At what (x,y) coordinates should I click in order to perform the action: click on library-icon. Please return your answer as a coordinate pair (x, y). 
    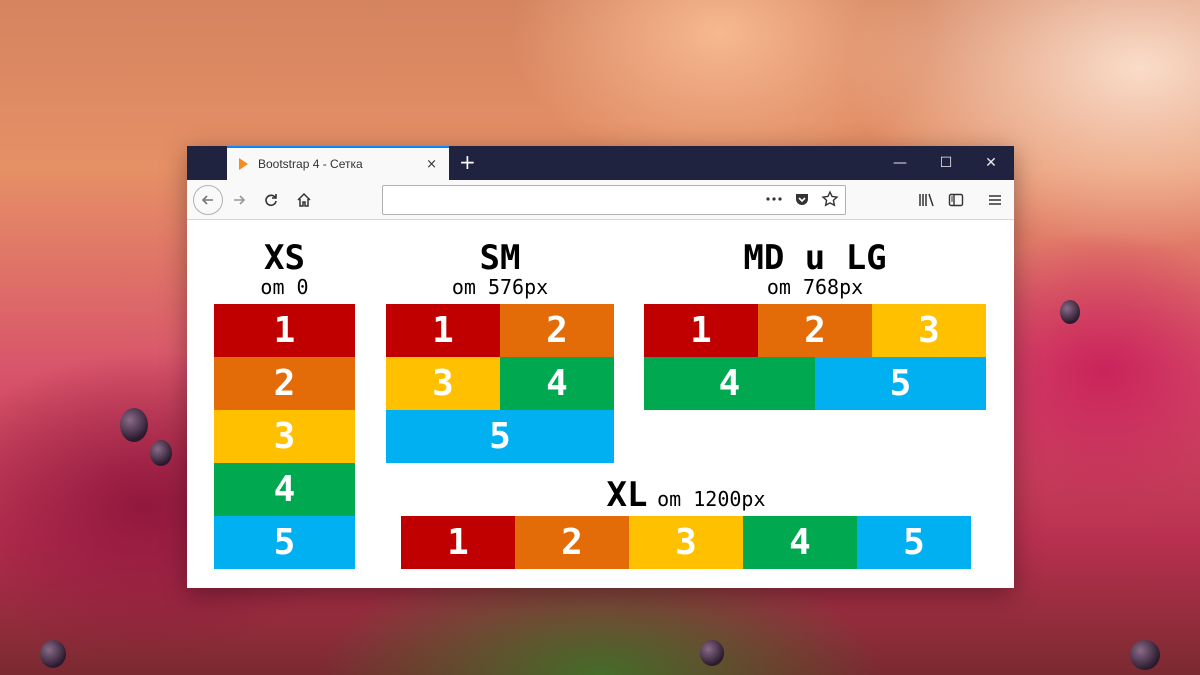
    Looking at the image, I should click on (926, 200).